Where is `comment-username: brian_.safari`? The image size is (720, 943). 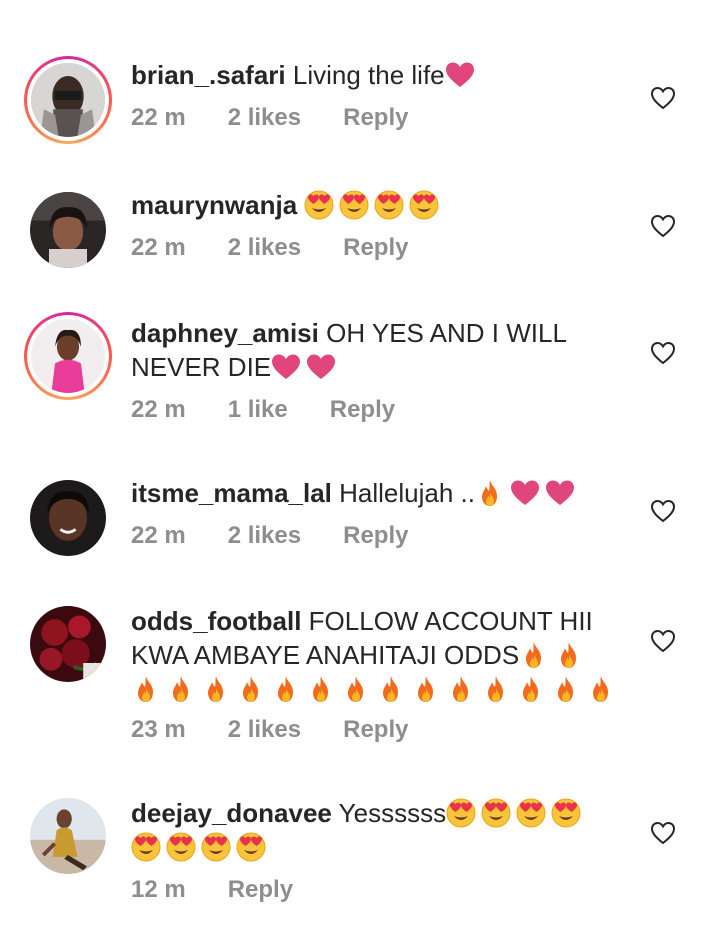
comment-username: brian_.safari is located at coordinates (208, 75).